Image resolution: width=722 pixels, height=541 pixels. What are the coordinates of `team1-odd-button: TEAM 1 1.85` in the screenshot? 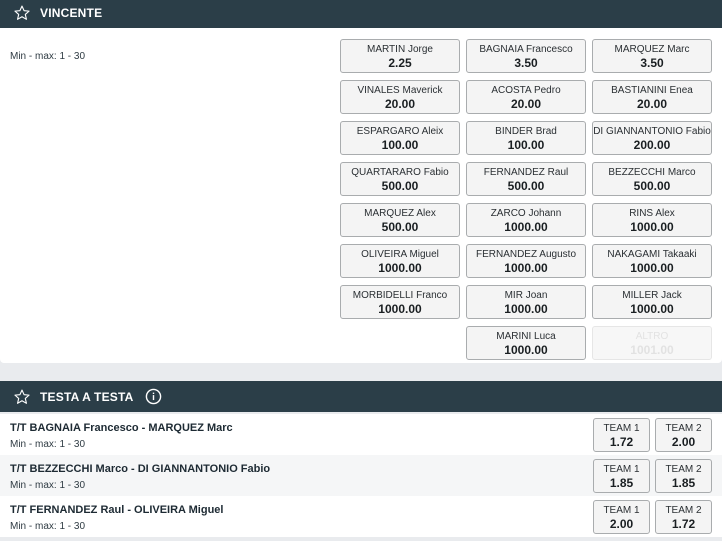 It's located at (621, 476).